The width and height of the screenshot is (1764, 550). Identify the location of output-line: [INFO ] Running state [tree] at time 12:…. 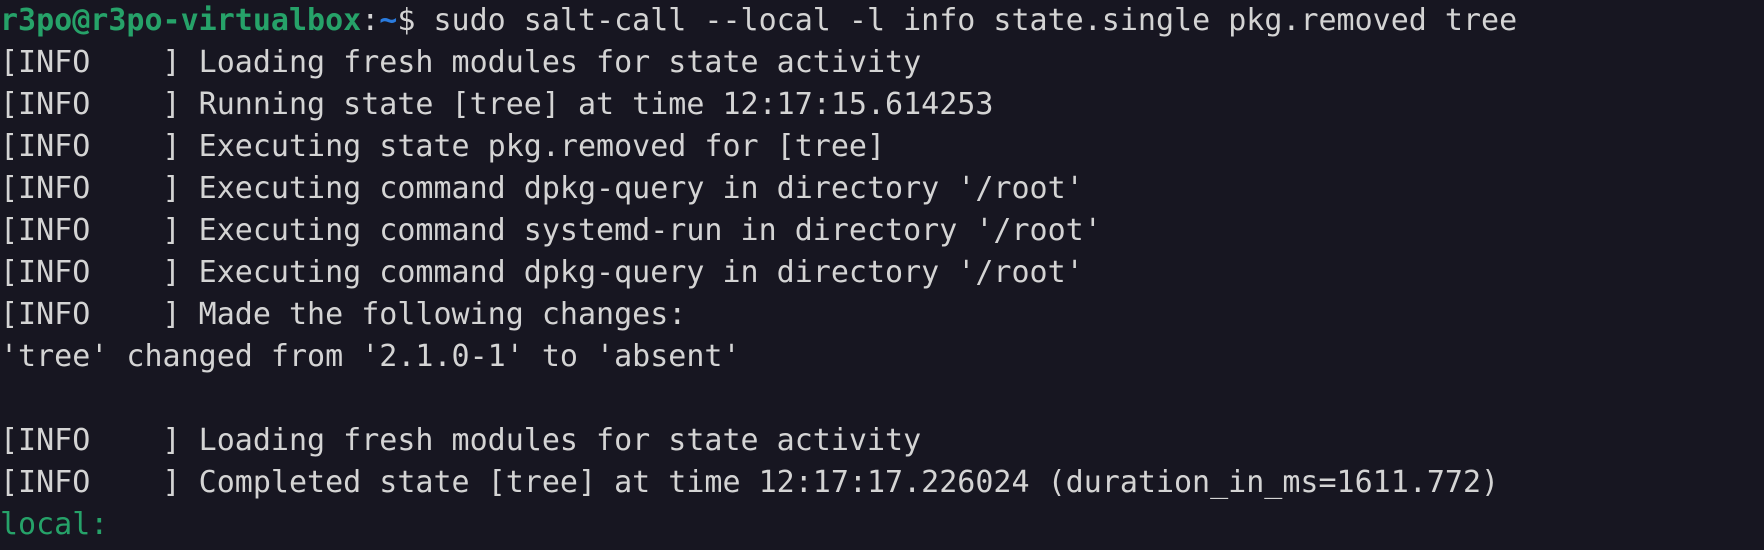
(497, 104).